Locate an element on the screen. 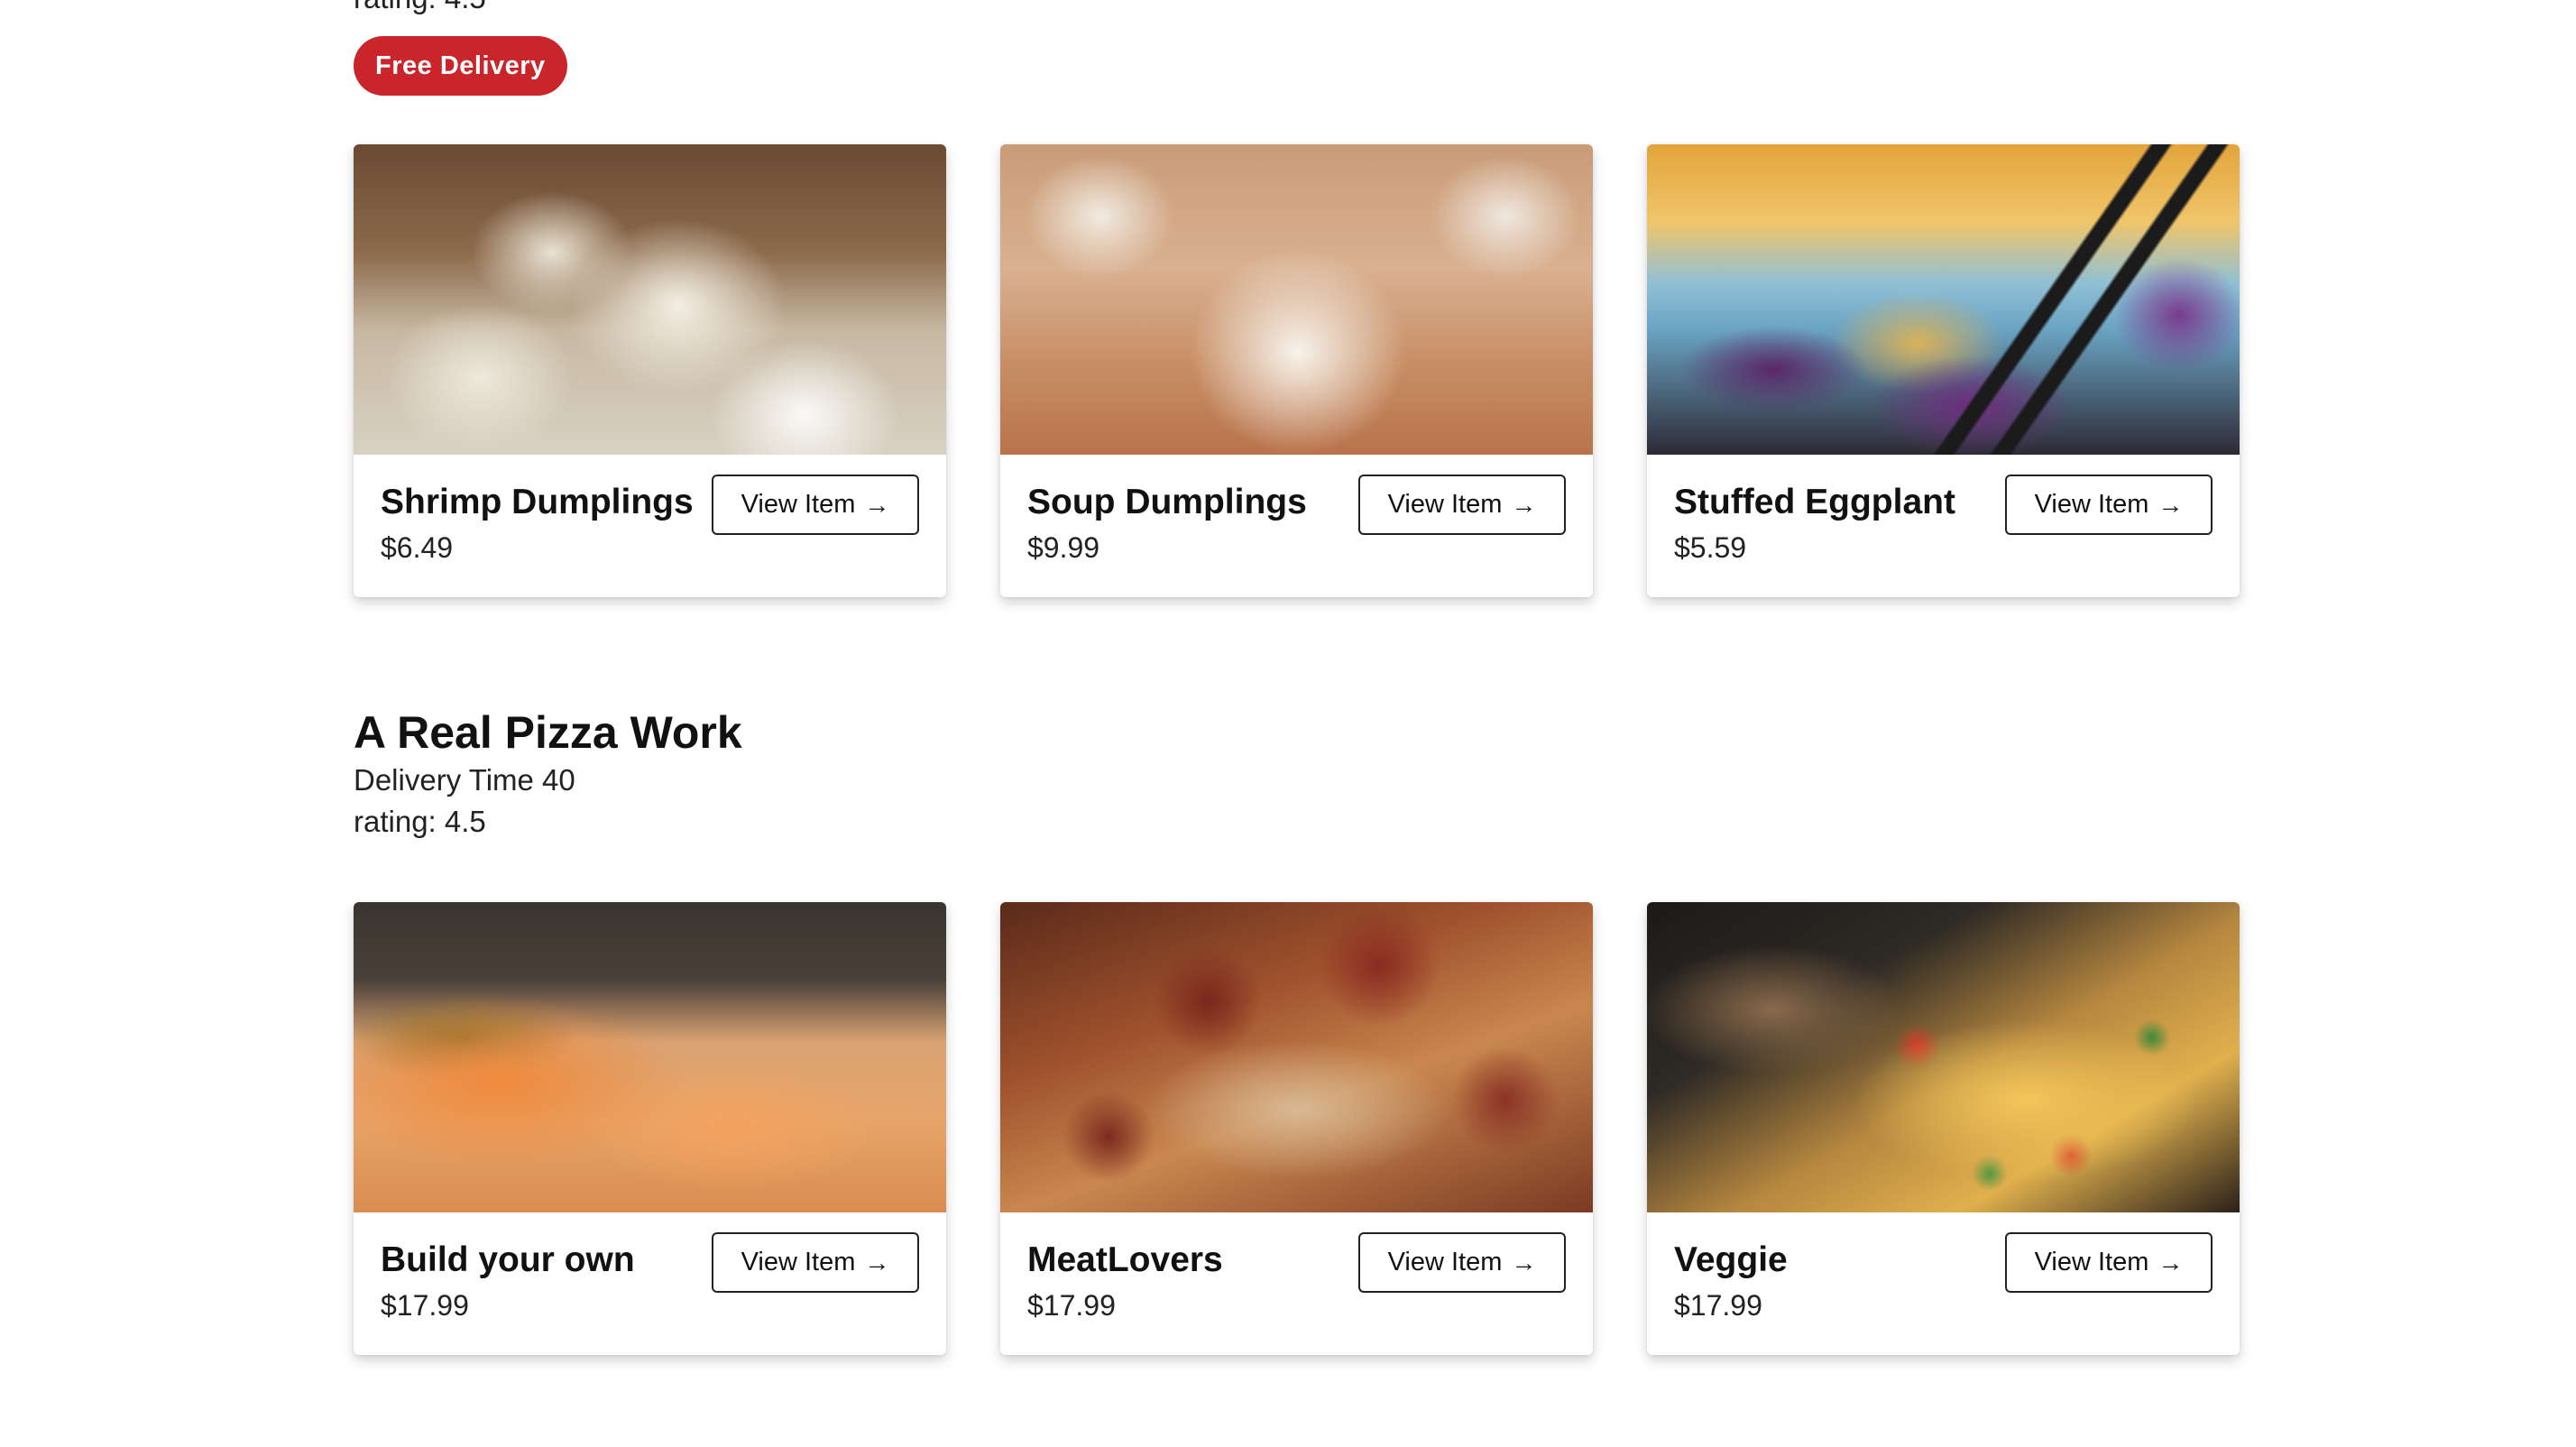 The height and width of the screenshot is (1447, 2576). card-body: Soup Dumplings $9.99 View Item → is located at coordinates (1296, 536).